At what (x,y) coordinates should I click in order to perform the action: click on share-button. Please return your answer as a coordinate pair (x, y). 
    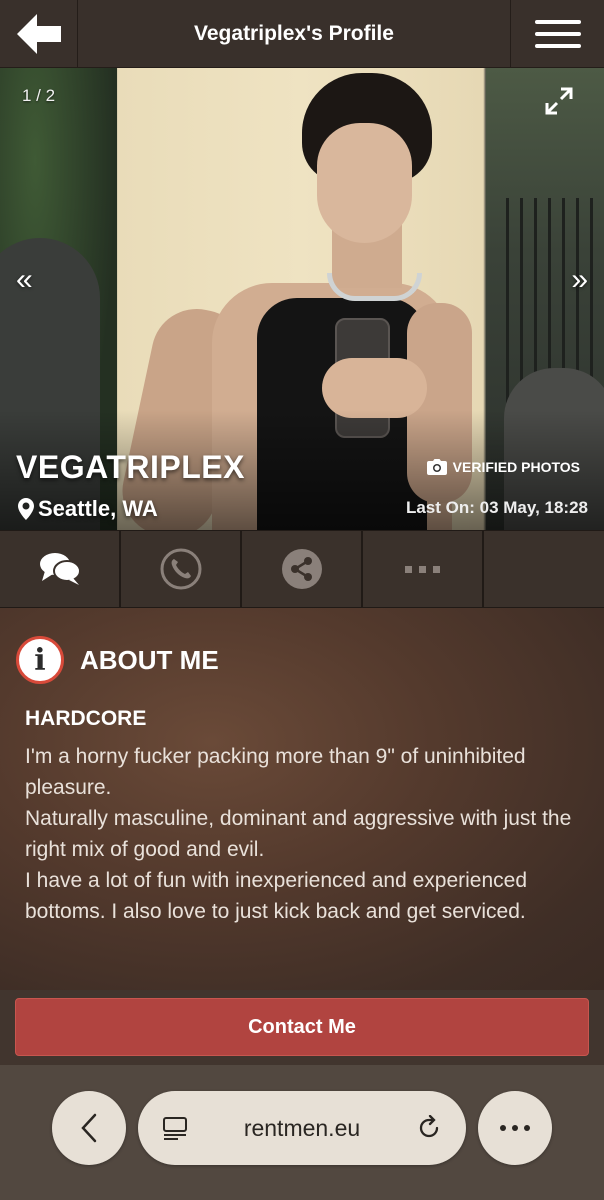
    Looking at the image, I should click on (302, 569).